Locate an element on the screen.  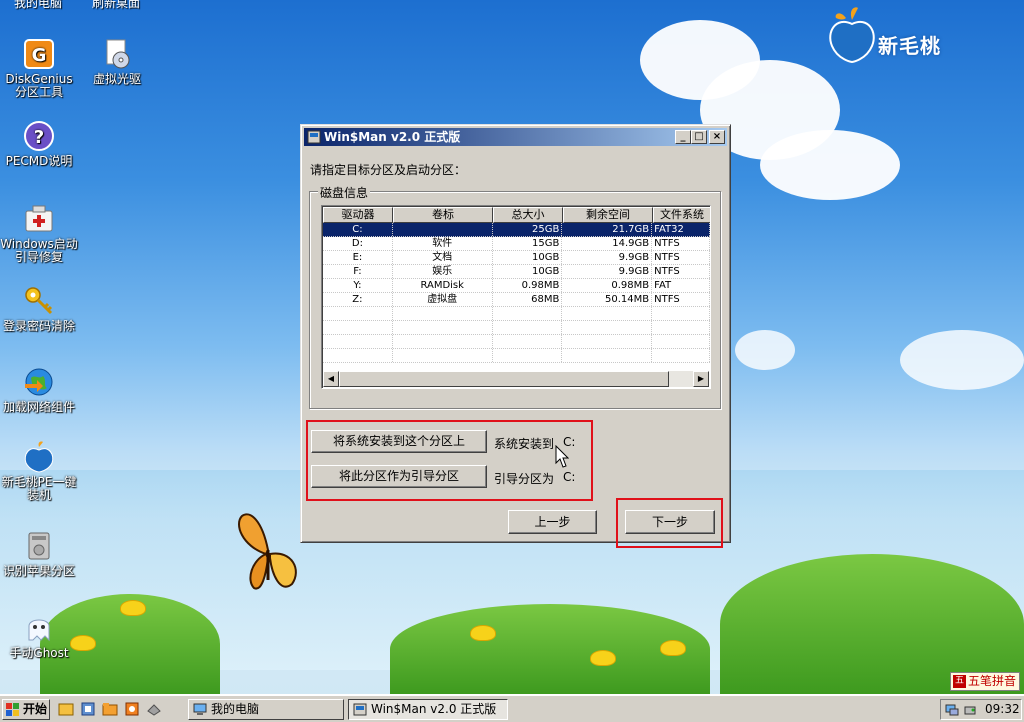
table-row: F: 娱乐 10GB 9.9GB NTFS is located at coordinates (516, 272).